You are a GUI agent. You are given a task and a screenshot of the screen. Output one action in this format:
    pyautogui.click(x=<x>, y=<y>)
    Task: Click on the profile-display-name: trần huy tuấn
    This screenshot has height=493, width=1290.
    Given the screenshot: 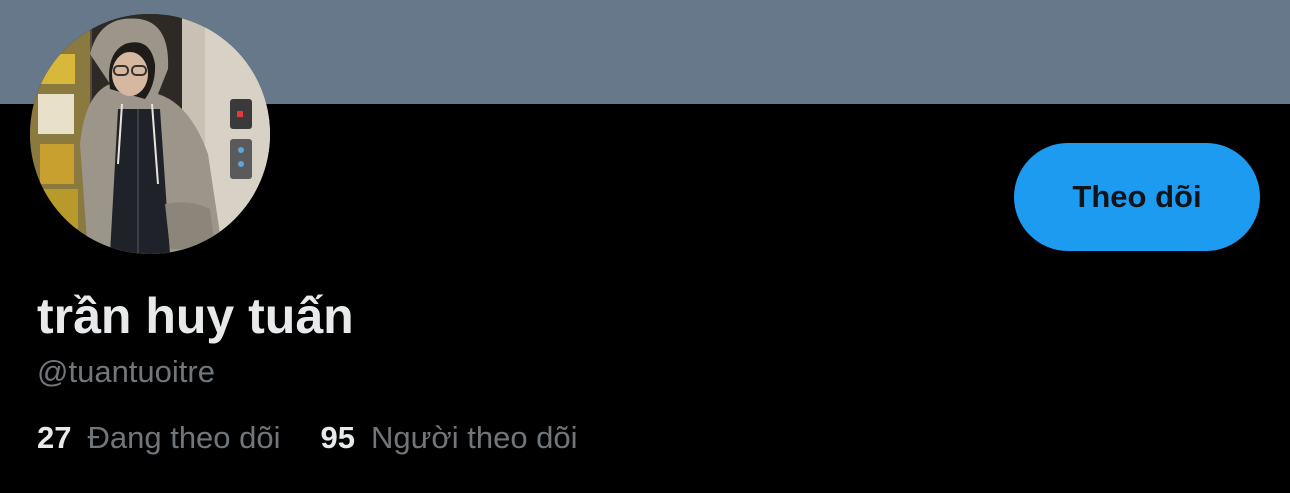 What is the action you would take?
    pyautogui.click(x=195, y=316)
    